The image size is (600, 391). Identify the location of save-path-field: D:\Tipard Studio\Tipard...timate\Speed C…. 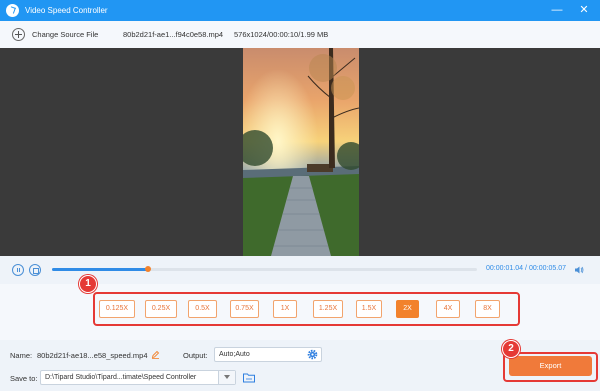
(138, 377).